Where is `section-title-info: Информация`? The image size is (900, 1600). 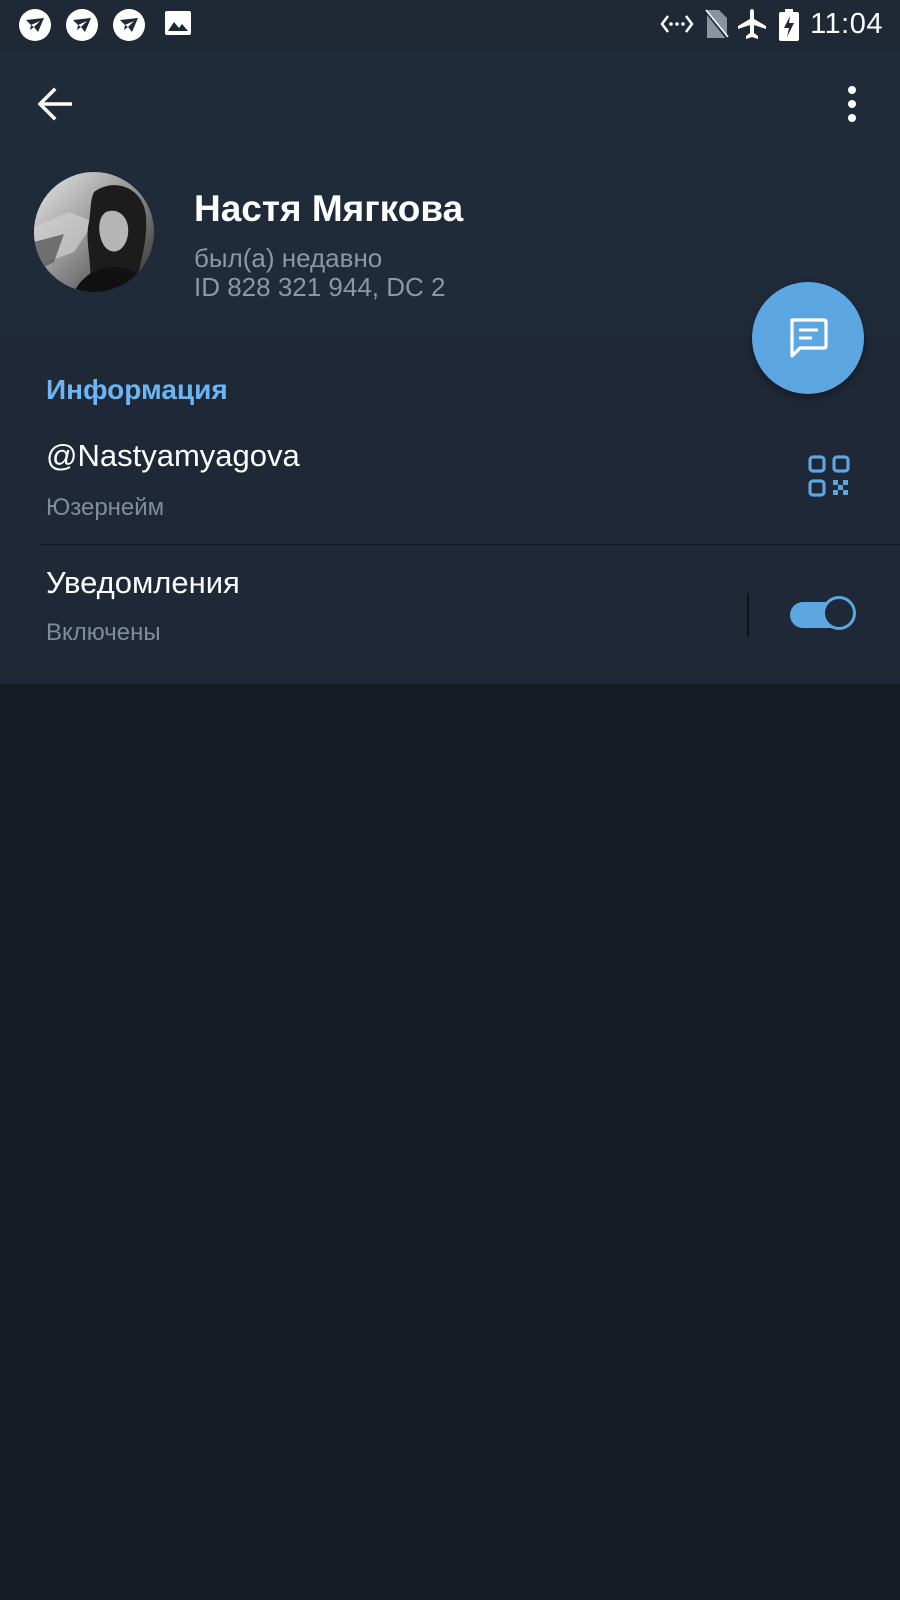 section-title-info: Информация is located at coordinates (137, 389).